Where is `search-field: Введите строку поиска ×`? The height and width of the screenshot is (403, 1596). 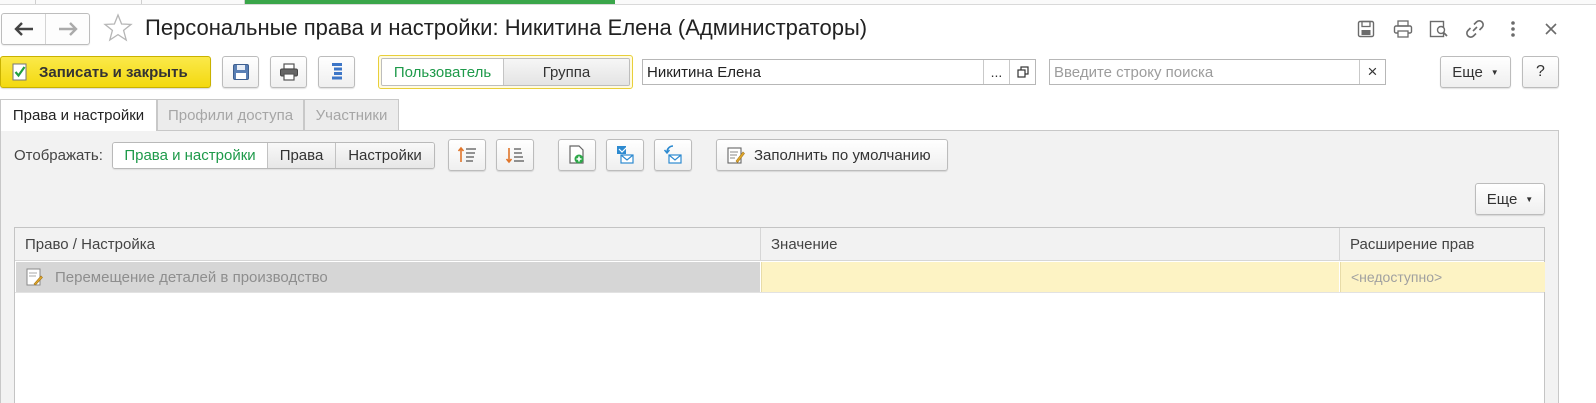 search-field: Введите строку поиска × is located at coordinates (1217, 72).